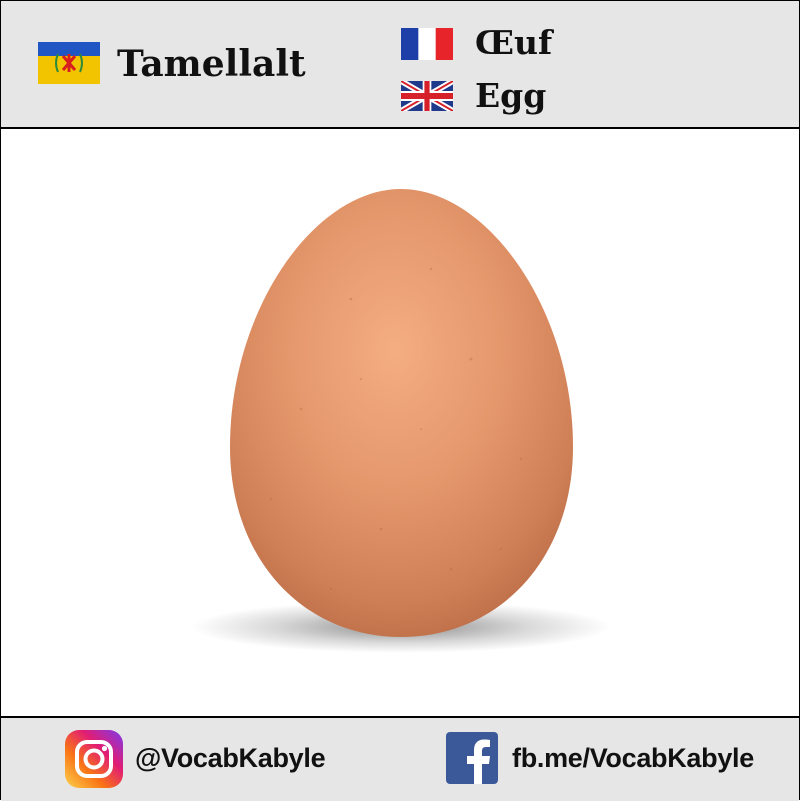 The image size is (800, 801). What do you see at coordinates (94, 759) in the screenshot?
I see `instagram-icon` at bounding box center [94, 759].